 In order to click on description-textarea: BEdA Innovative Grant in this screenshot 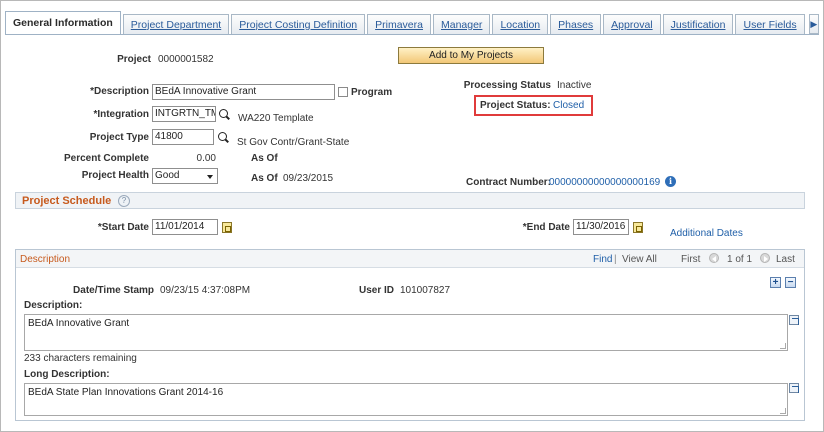, I will do `click(406, 332)`.